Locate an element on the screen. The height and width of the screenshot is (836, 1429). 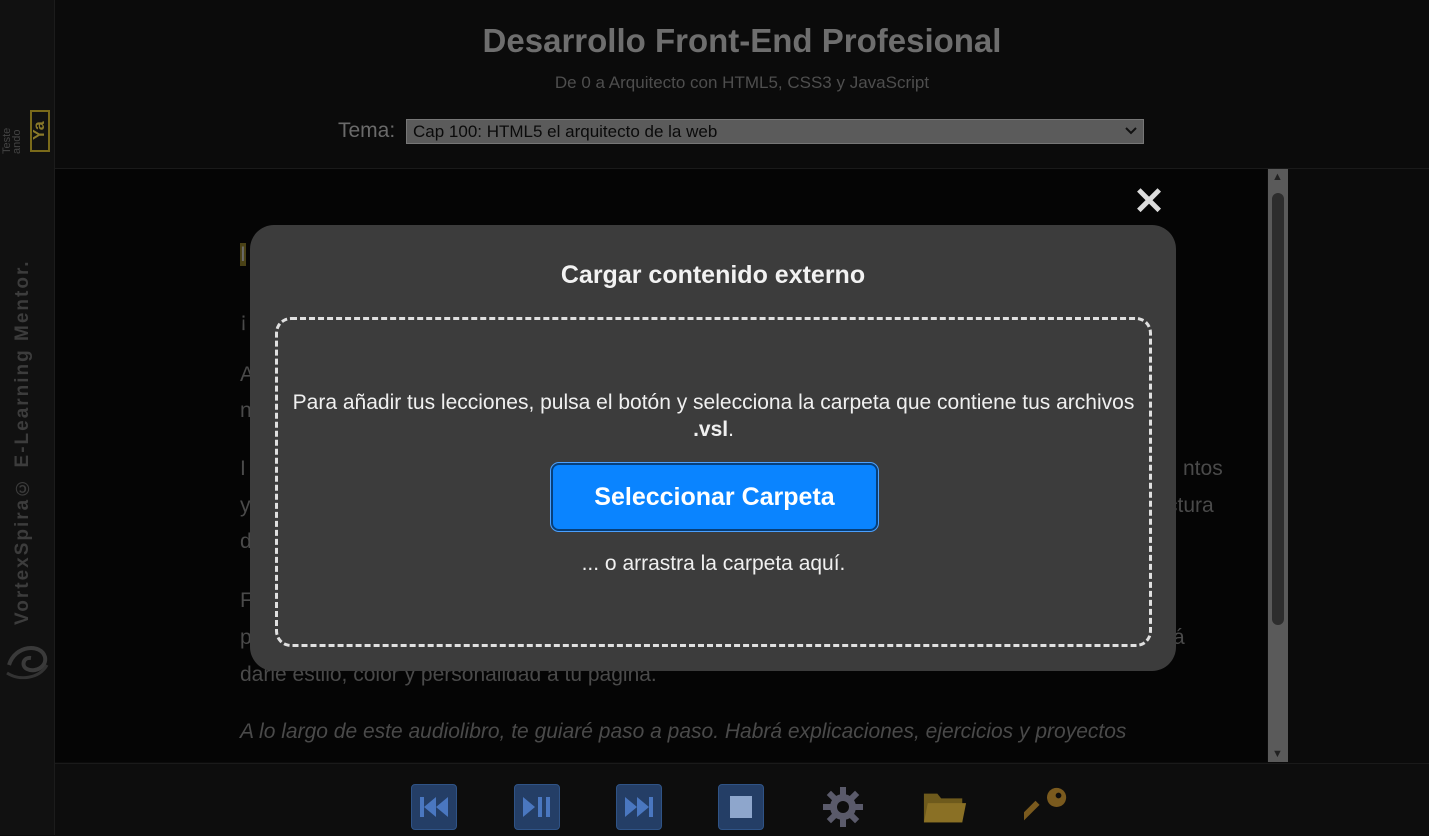
chevron-down-icon is located at coordinates (1131, 135).